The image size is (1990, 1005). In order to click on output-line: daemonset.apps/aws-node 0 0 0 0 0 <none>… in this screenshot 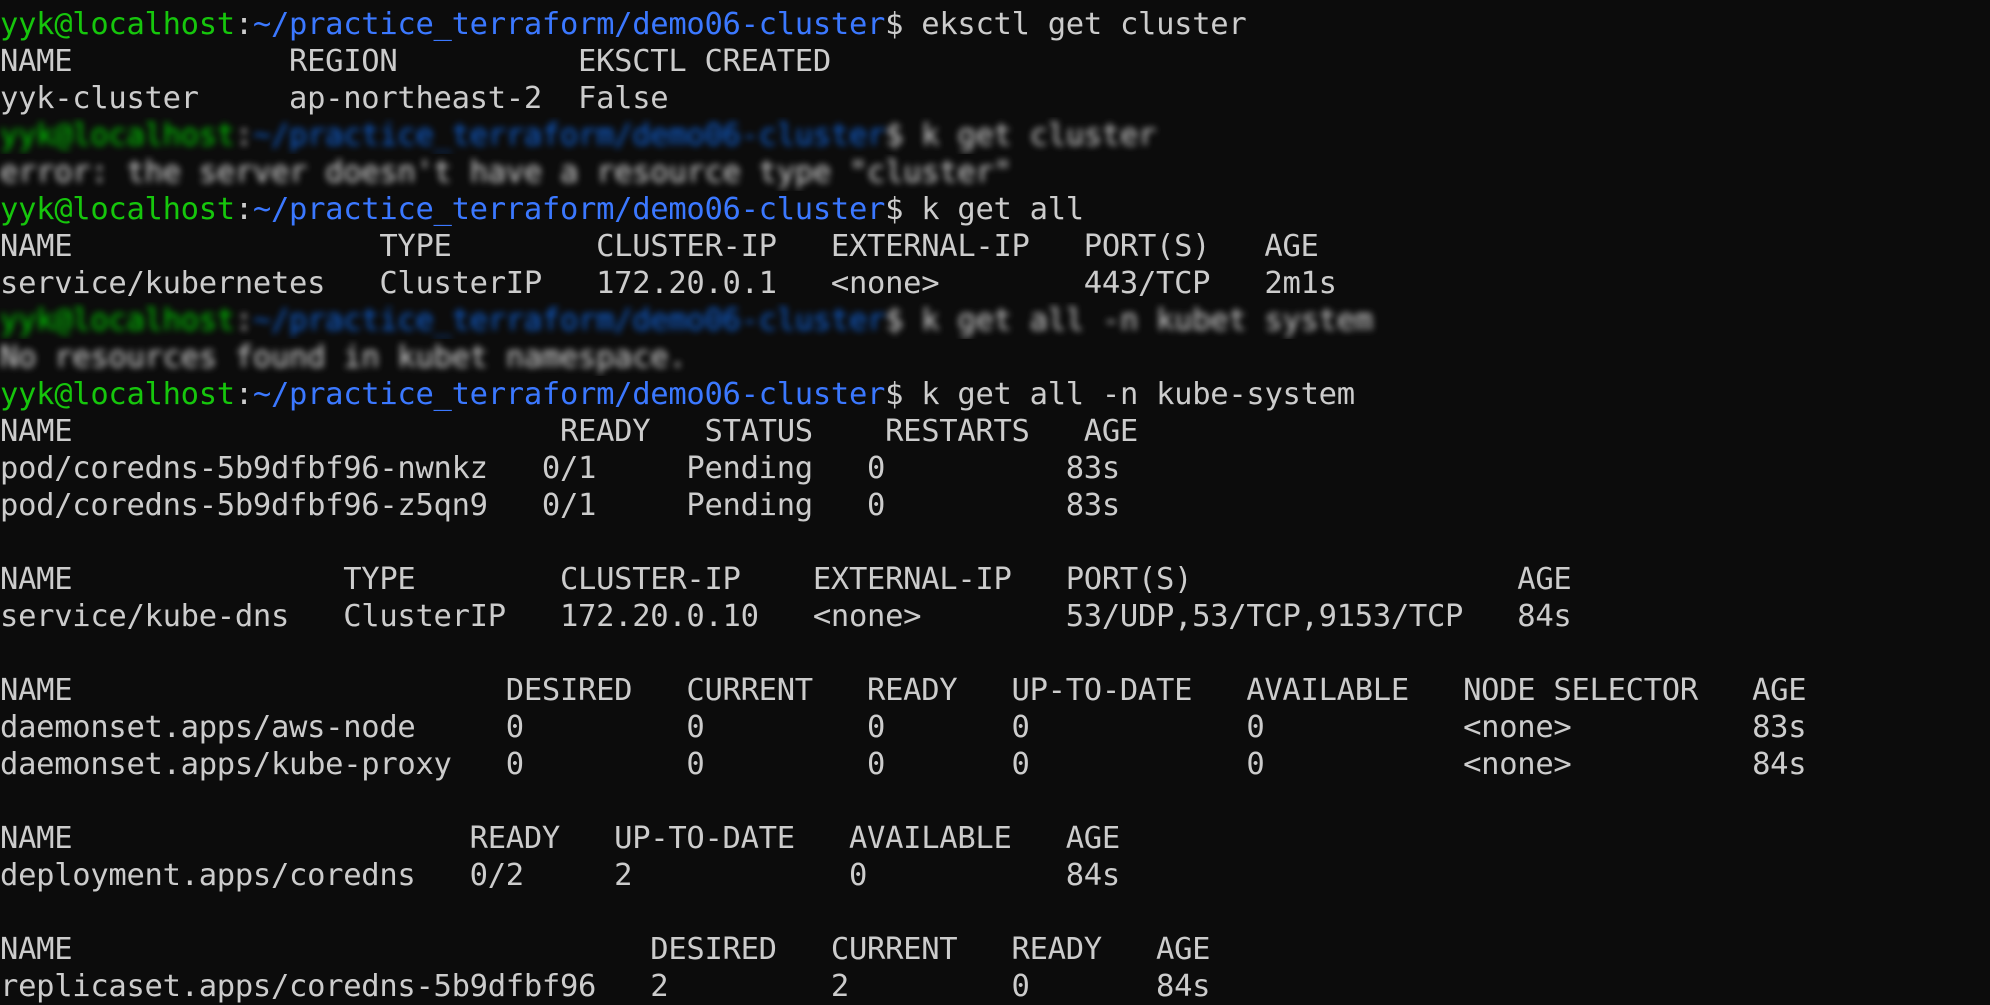, I will do `click(995, 727)`.